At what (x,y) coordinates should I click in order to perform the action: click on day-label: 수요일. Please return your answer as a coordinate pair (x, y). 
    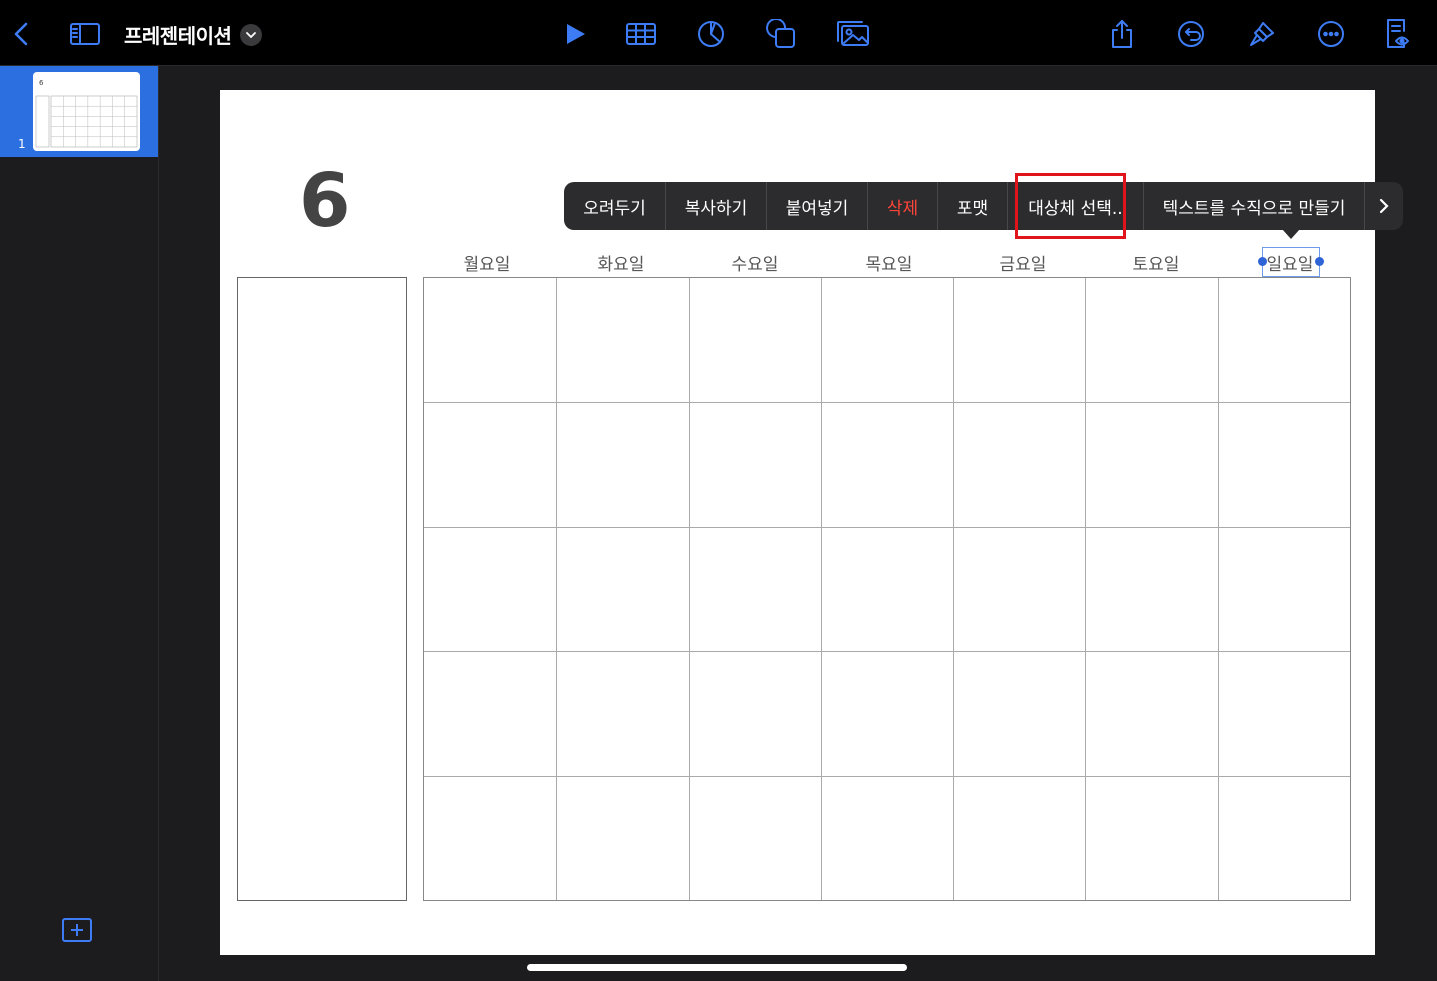
    Looking at the image, I should click on (755, 262).